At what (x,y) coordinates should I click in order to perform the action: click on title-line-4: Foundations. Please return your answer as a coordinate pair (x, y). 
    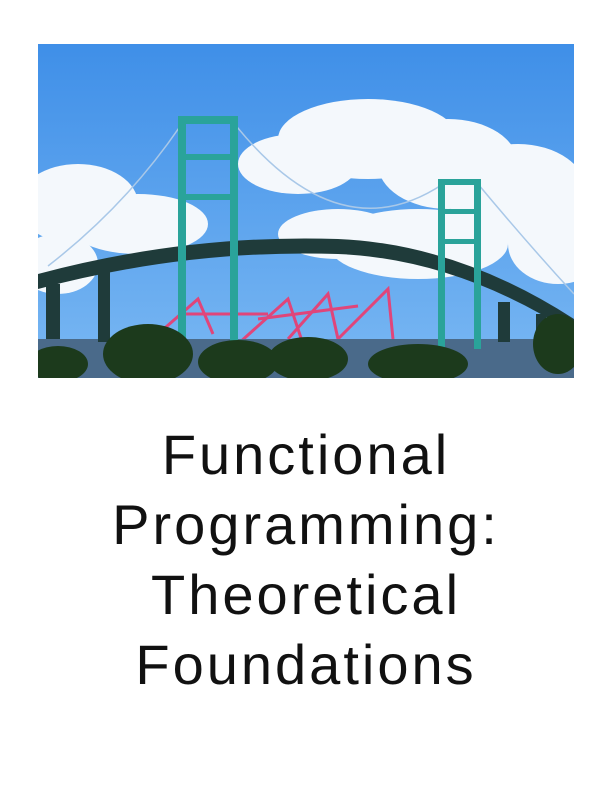
    Looking at the image, I should click on (306, 664).